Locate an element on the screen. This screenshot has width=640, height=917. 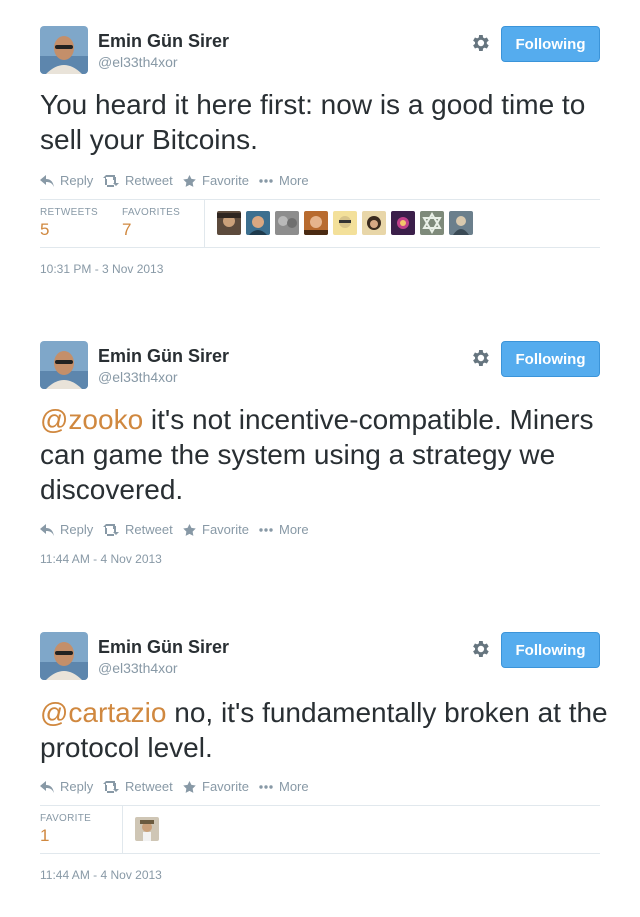
tweet-mention: @zooko is located at coordinates (91, 419).